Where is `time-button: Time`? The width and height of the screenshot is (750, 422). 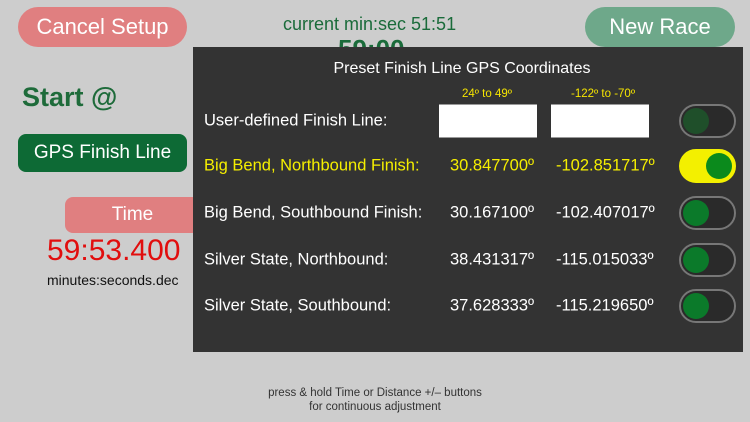
time-button: Time is located at coordinates (132, 215).